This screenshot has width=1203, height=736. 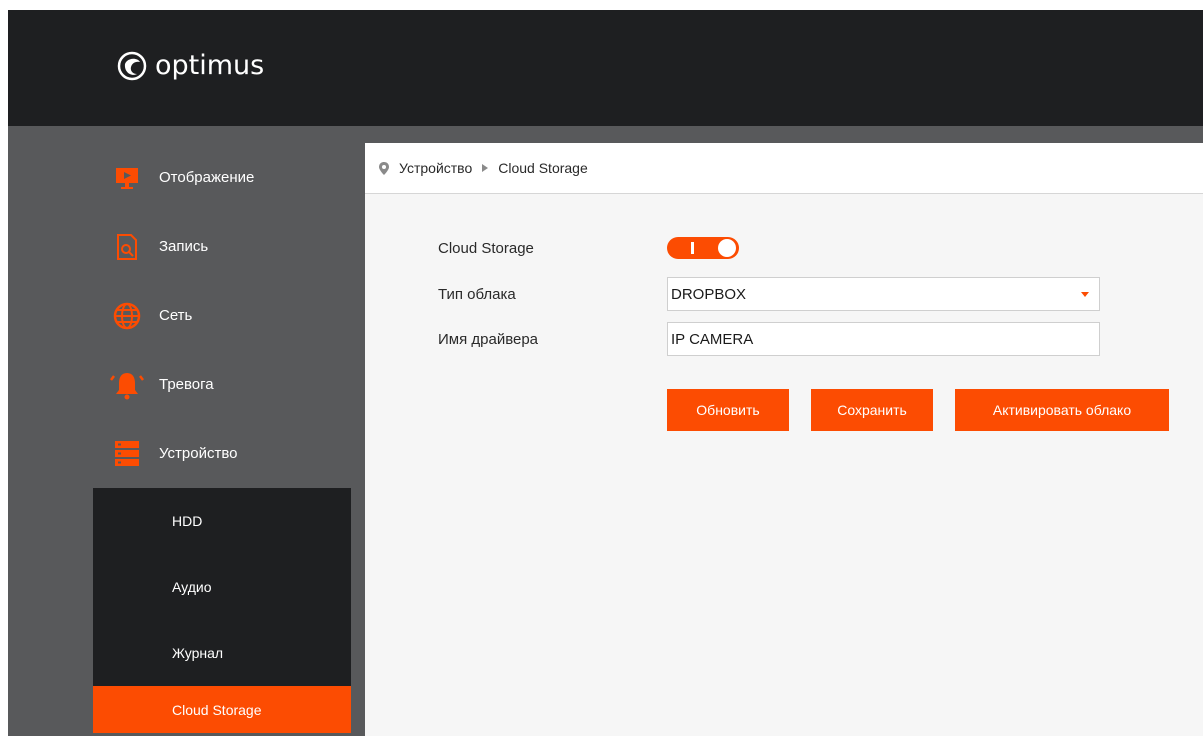 What do you see at coordinates (883, 294) in the screenshot?
I see `cloud-type-select: DROPBOX` at bounding box center [883, 294].